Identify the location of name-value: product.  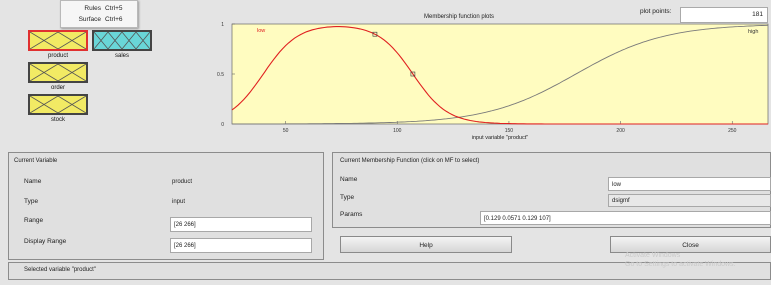
(182, 182).